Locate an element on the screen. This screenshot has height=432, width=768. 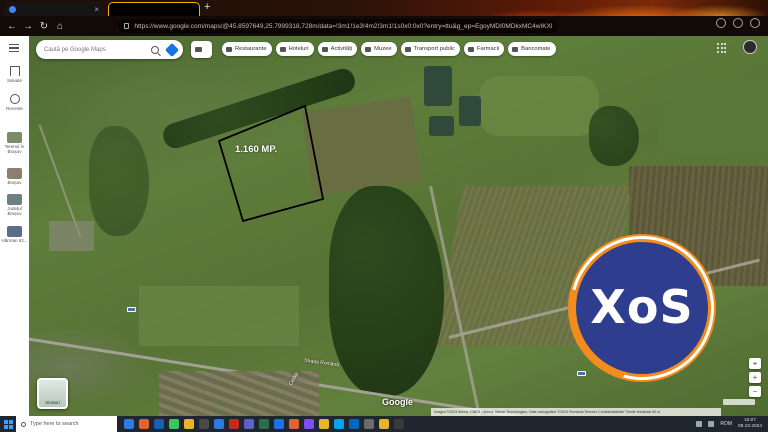
google-logo: Google is located at coordinates (397, 402).